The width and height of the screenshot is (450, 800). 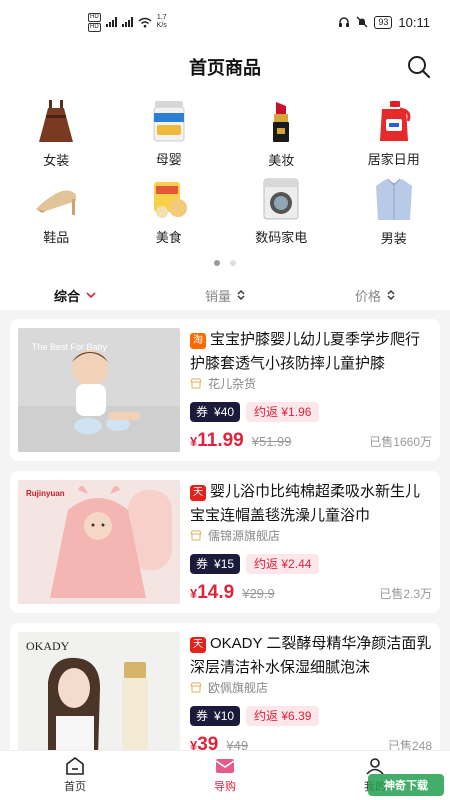 I want to click on tab-home: 首页, so click(x=75, y=775).